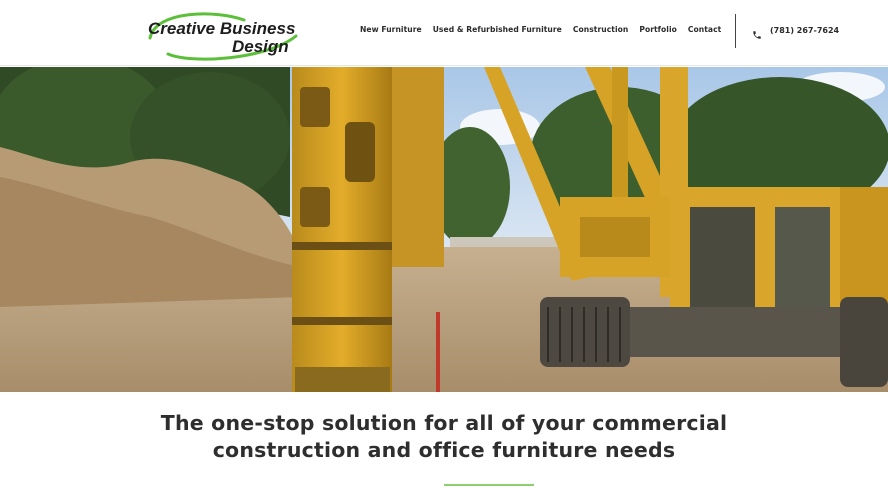  I want to click on phone-link: (781) 267-7624, so click(796, 32).